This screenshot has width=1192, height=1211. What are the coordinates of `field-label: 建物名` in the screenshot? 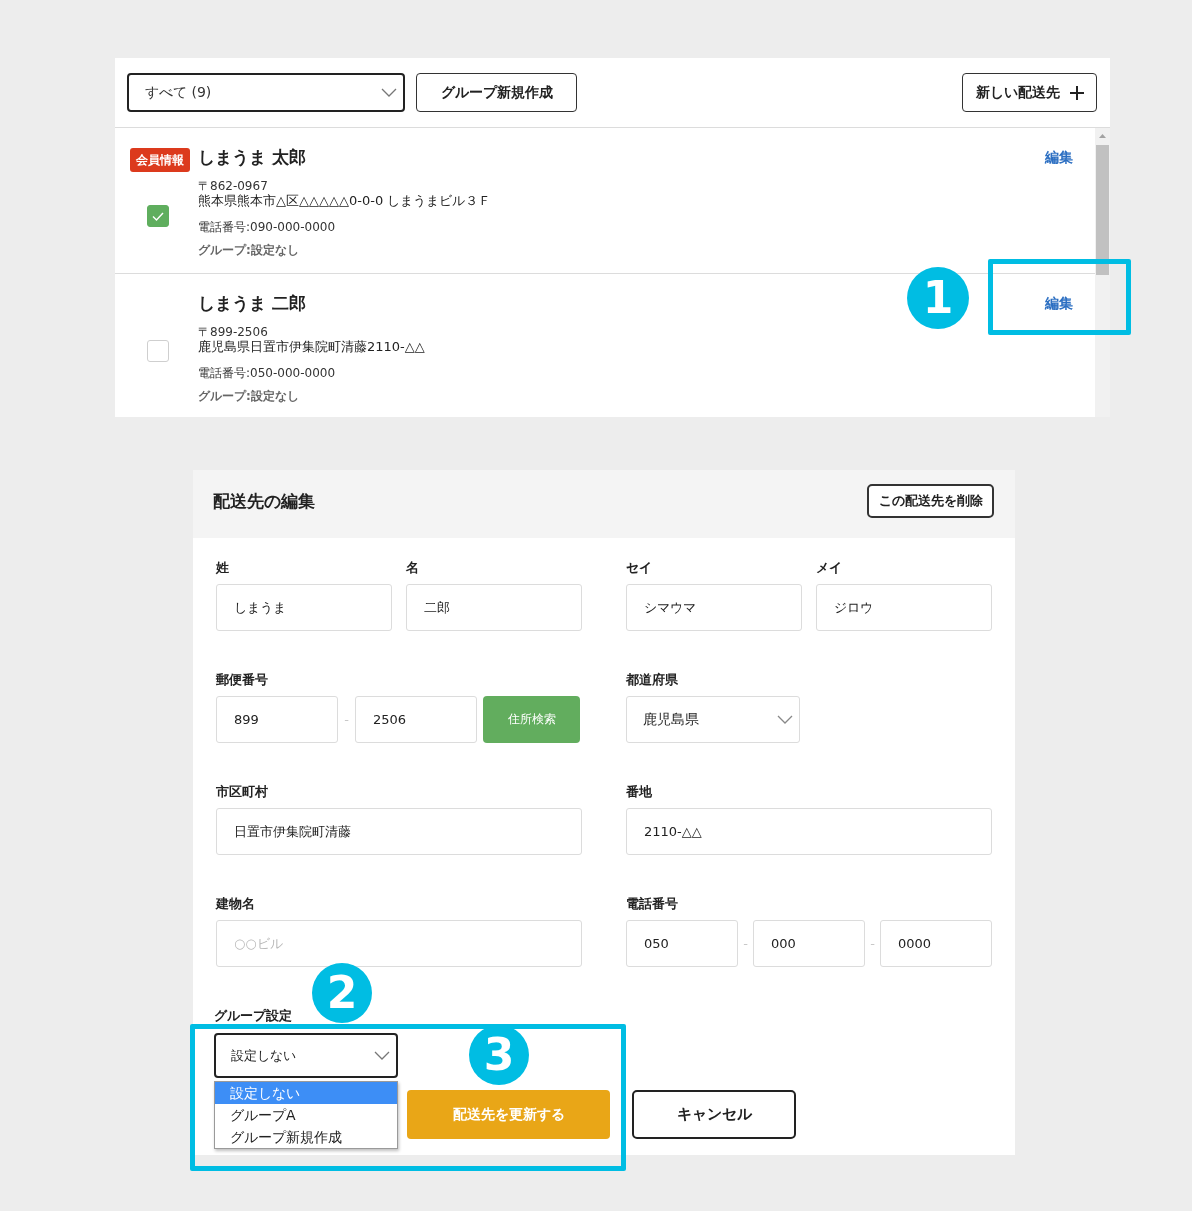 It's located at (235, 904).